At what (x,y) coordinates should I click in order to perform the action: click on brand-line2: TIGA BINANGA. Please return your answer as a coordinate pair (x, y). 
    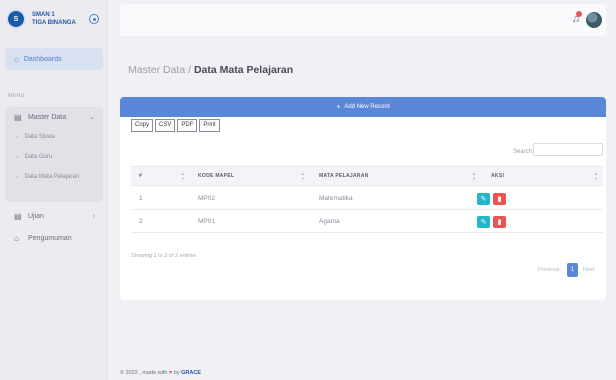
    Looking at the image, I should click on (54, 23).